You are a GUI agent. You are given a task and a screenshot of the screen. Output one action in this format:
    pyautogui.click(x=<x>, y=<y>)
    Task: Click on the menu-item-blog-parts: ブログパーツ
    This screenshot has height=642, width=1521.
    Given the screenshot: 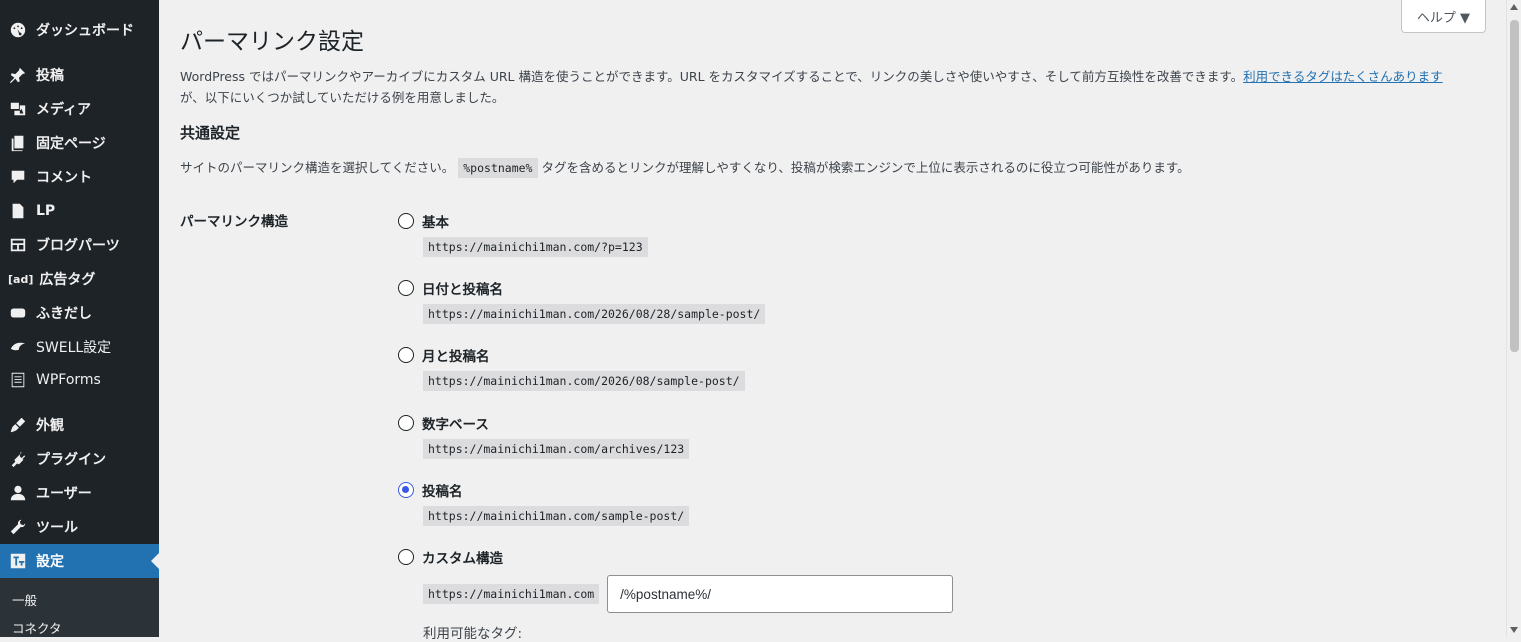 What is the action you would take?
    pyautogui.click(x=79, y=245)
    